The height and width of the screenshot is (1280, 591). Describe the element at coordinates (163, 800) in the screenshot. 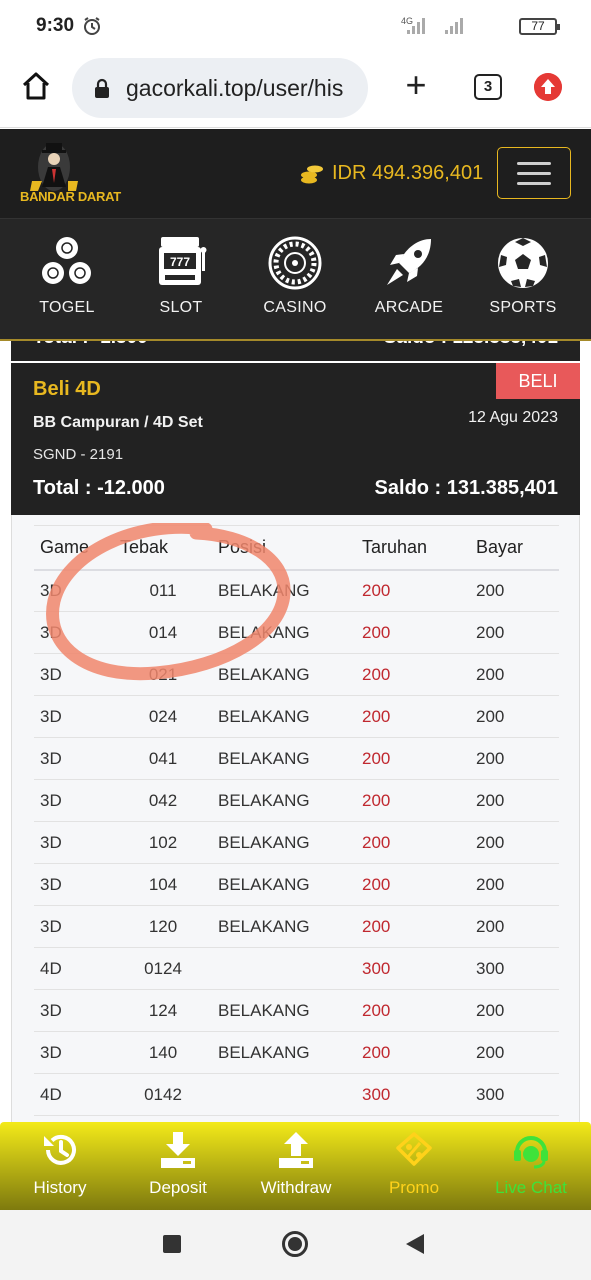

I see `cell-tebak: 042` at that location.